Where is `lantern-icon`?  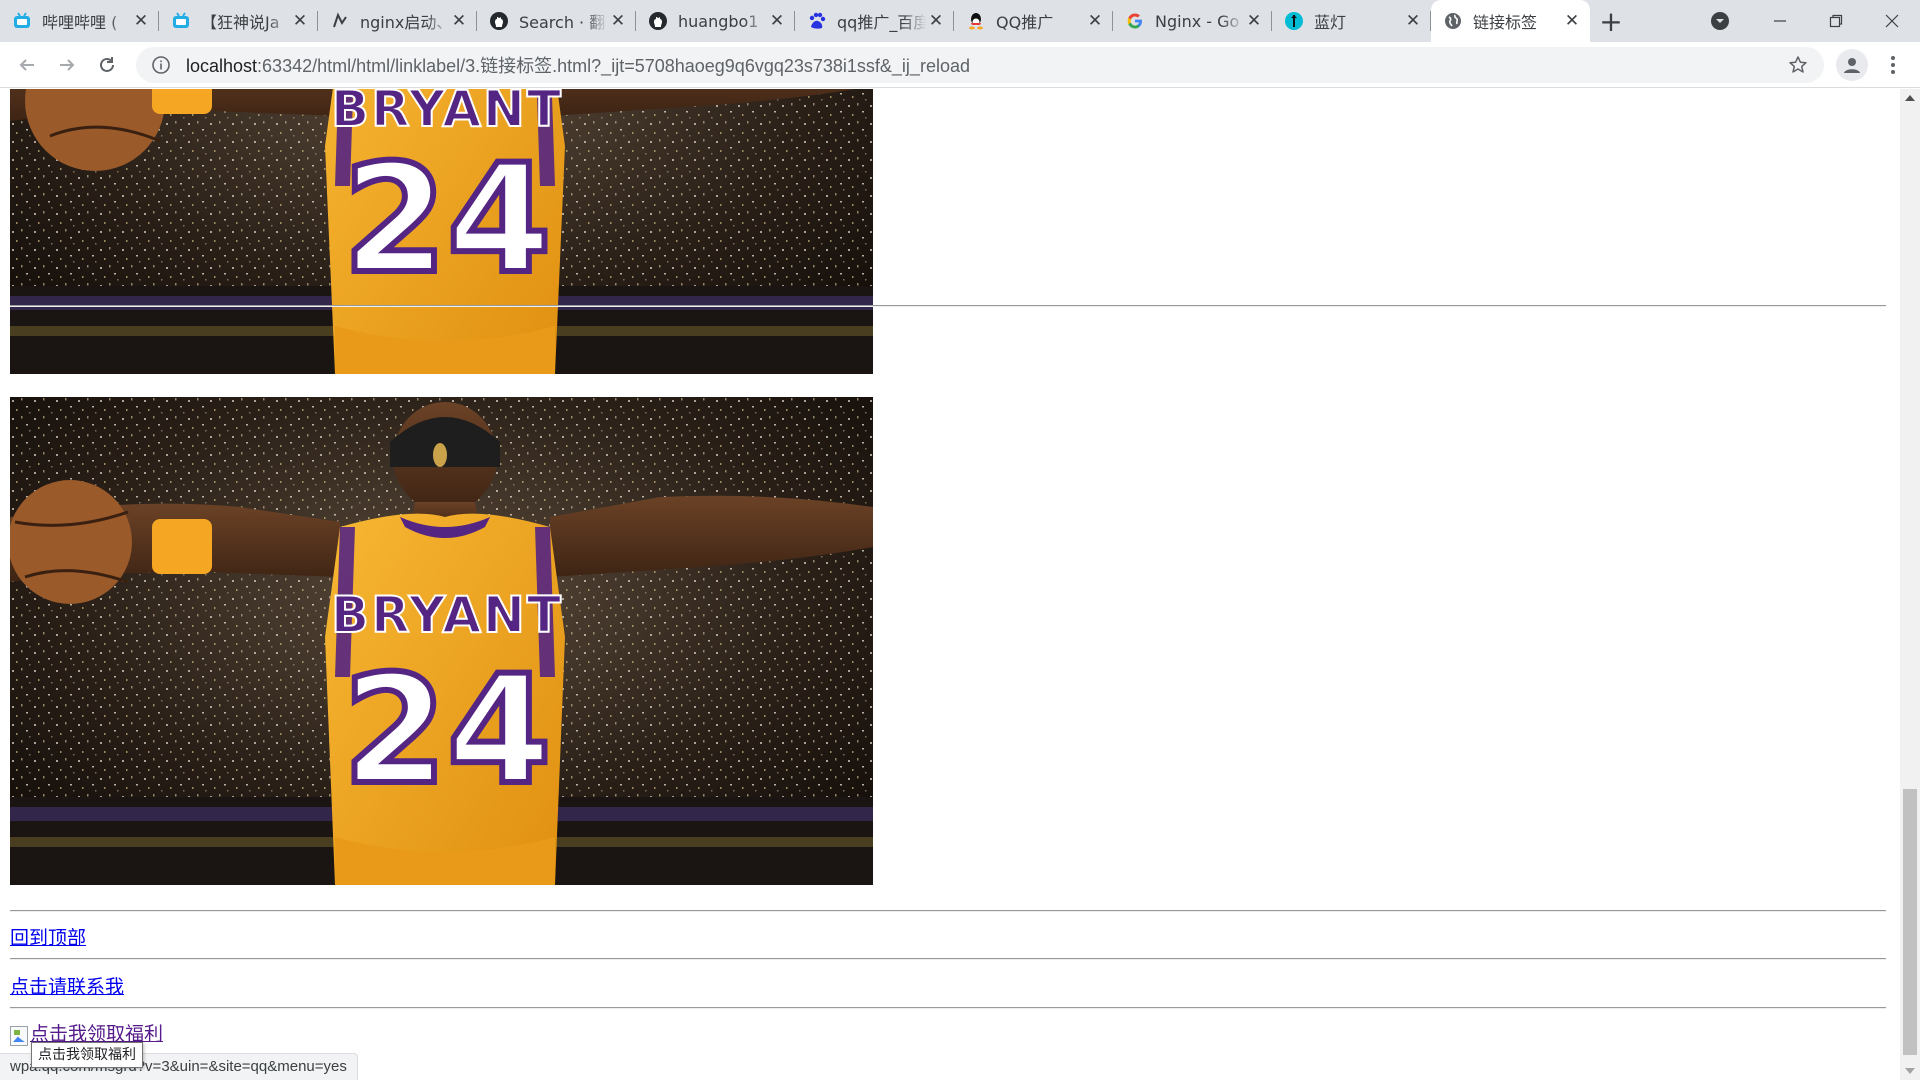
lantern-icon is located at coordinates (1294, 21).